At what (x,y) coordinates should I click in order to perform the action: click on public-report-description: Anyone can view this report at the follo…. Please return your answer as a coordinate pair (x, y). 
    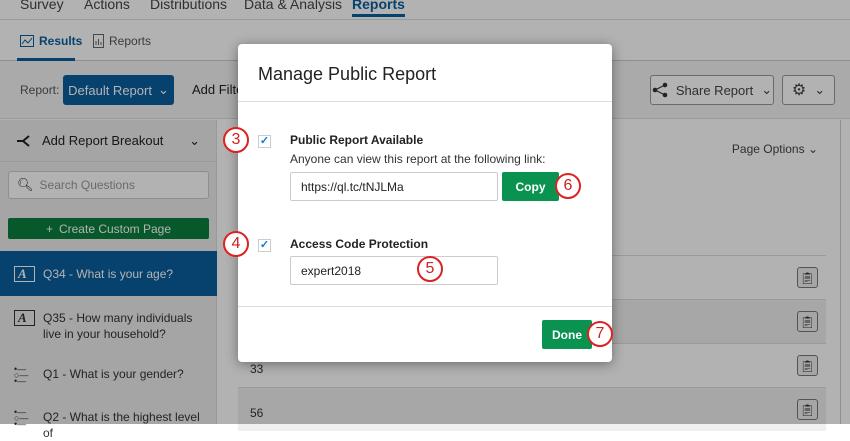
    Looking at the image, I should click on (418, 159).